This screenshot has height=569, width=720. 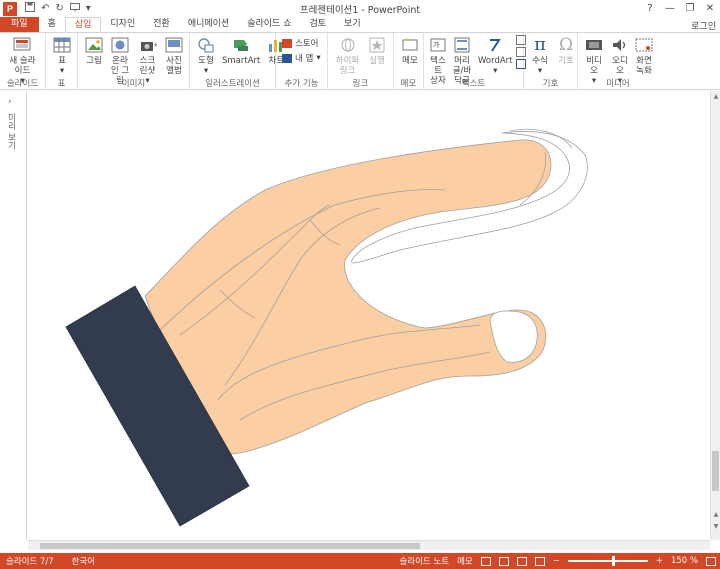 What do you see at coordinates (317, 25) in the screenshot?
I see `tab-review: 검토` at bounding box center [317, 25].